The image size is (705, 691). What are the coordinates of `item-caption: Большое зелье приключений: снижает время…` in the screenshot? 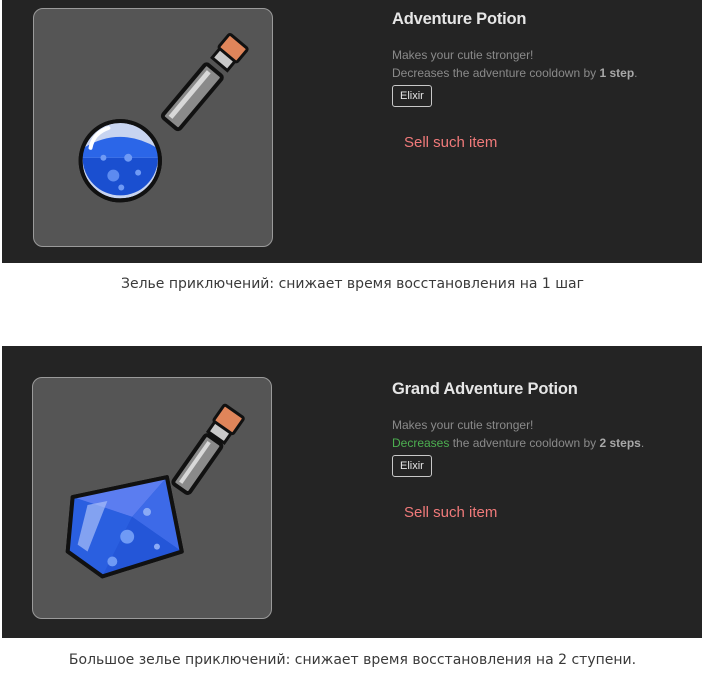 It's located at (352, 660).